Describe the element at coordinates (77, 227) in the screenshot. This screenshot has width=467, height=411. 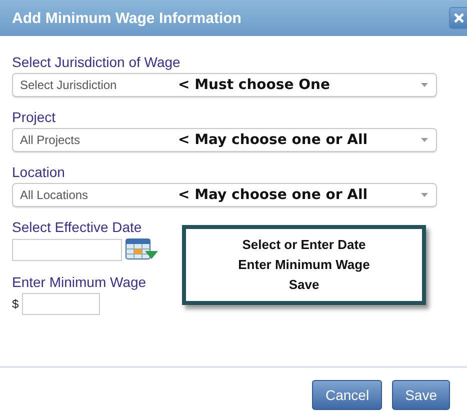
I see `field-label: Select Effective Date` at that location.